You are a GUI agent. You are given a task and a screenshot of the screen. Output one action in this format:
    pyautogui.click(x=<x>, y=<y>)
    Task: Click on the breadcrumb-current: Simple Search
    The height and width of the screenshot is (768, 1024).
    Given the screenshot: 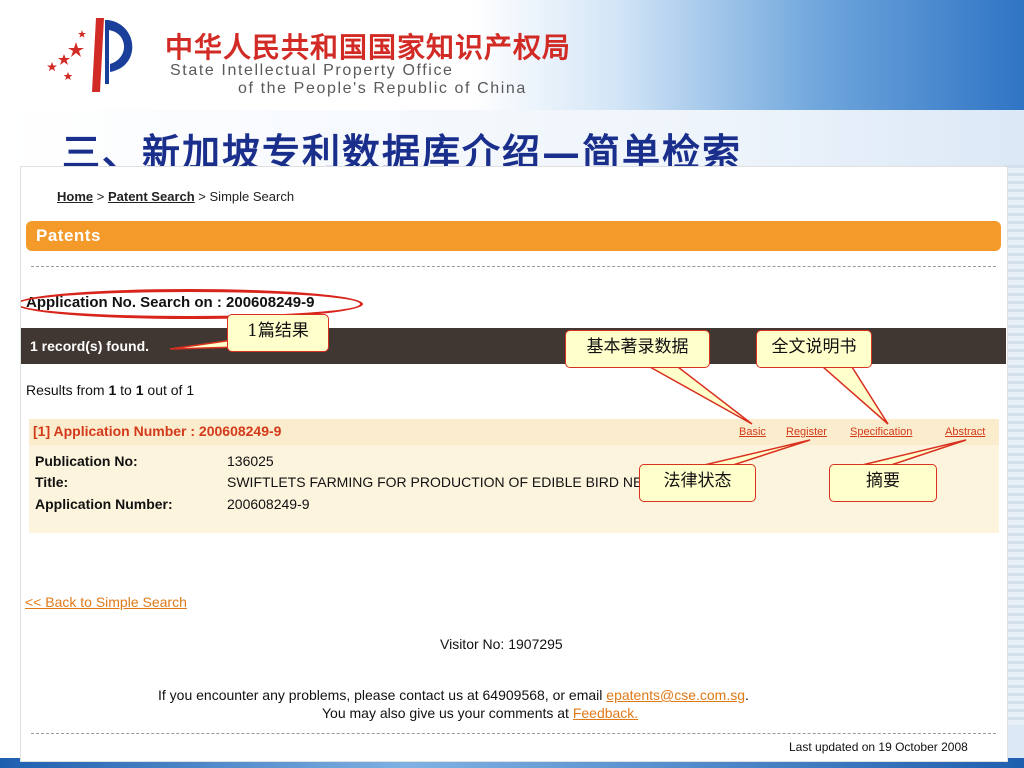 What is the action you would take?
    pyautogui.click(x=252, y=196)
    